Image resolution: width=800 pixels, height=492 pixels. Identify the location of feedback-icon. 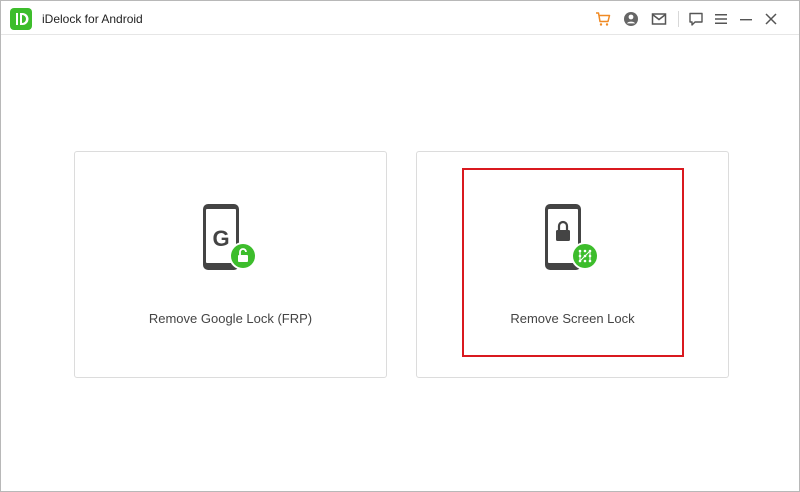
(696, 19).